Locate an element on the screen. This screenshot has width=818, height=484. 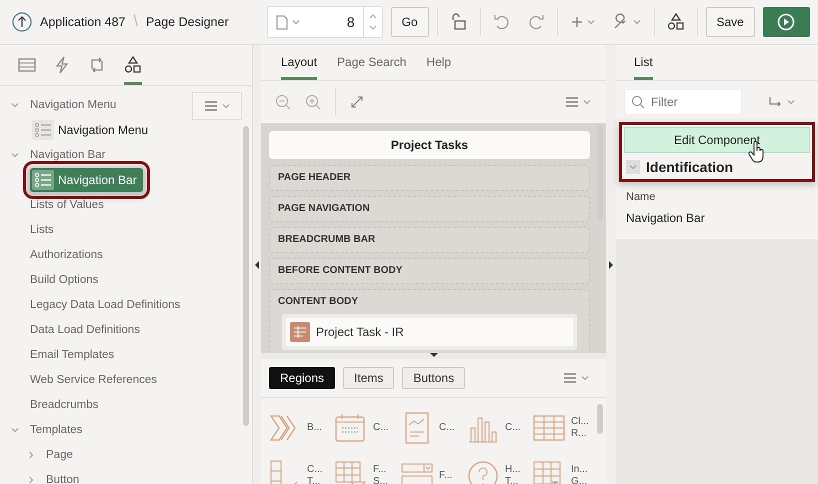
report-icon is located at coordinates (300, 332).